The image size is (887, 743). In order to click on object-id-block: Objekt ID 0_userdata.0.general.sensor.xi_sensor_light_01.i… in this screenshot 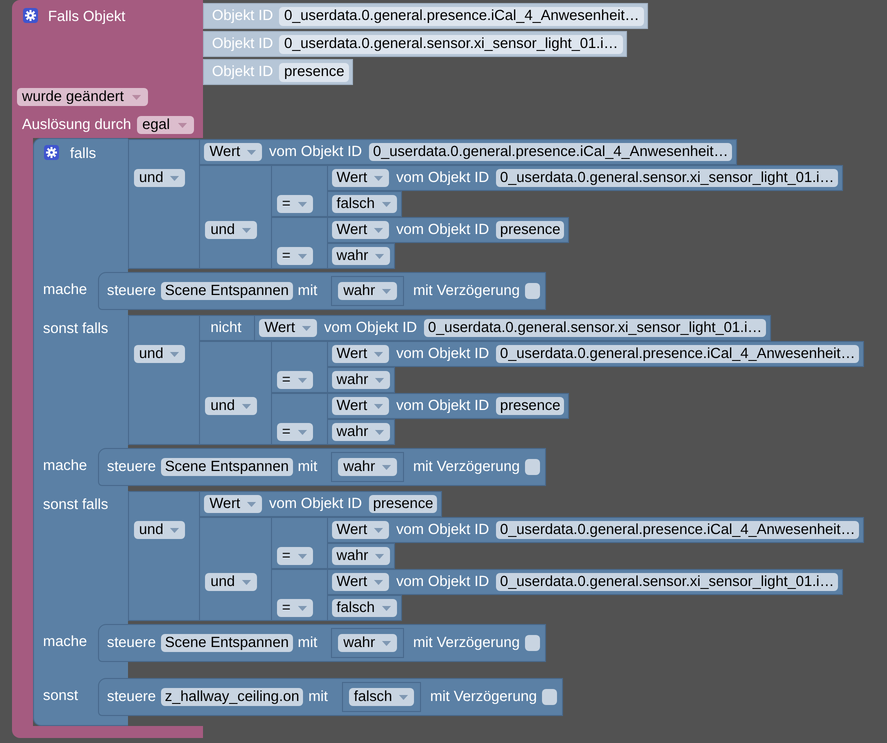, I will do `click(415, 44)`.